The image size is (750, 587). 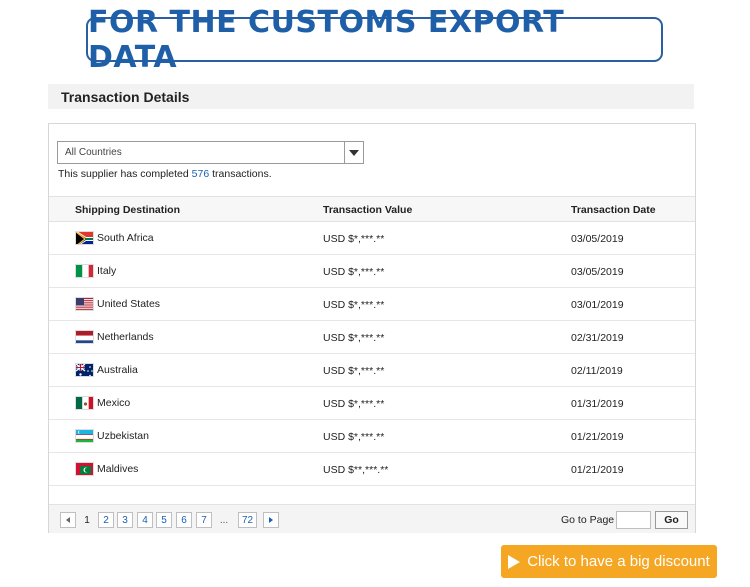 I want to click on australia-flag-icon, so click(x=84, y=370).